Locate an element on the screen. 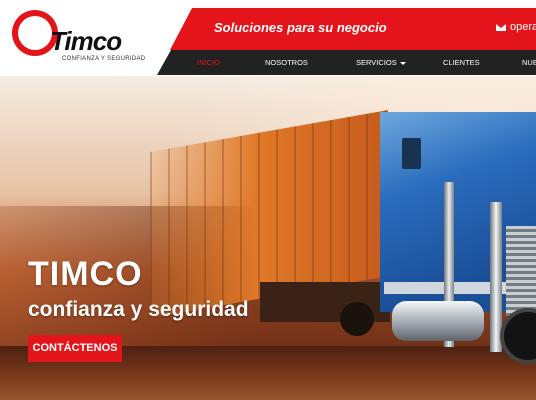 The image size is (536, 400). truck-grille is located at coordinates (521, 271).